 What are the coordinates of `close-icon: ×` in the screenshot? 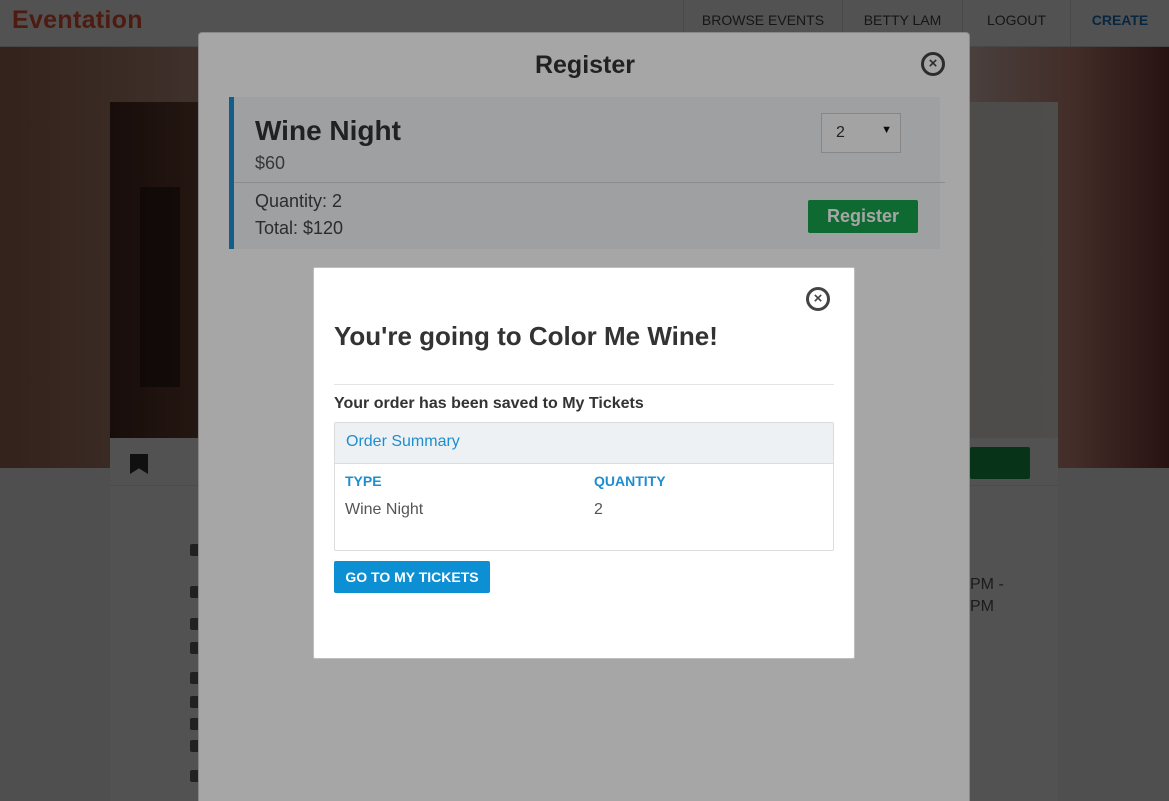 It's located at (818, 299).